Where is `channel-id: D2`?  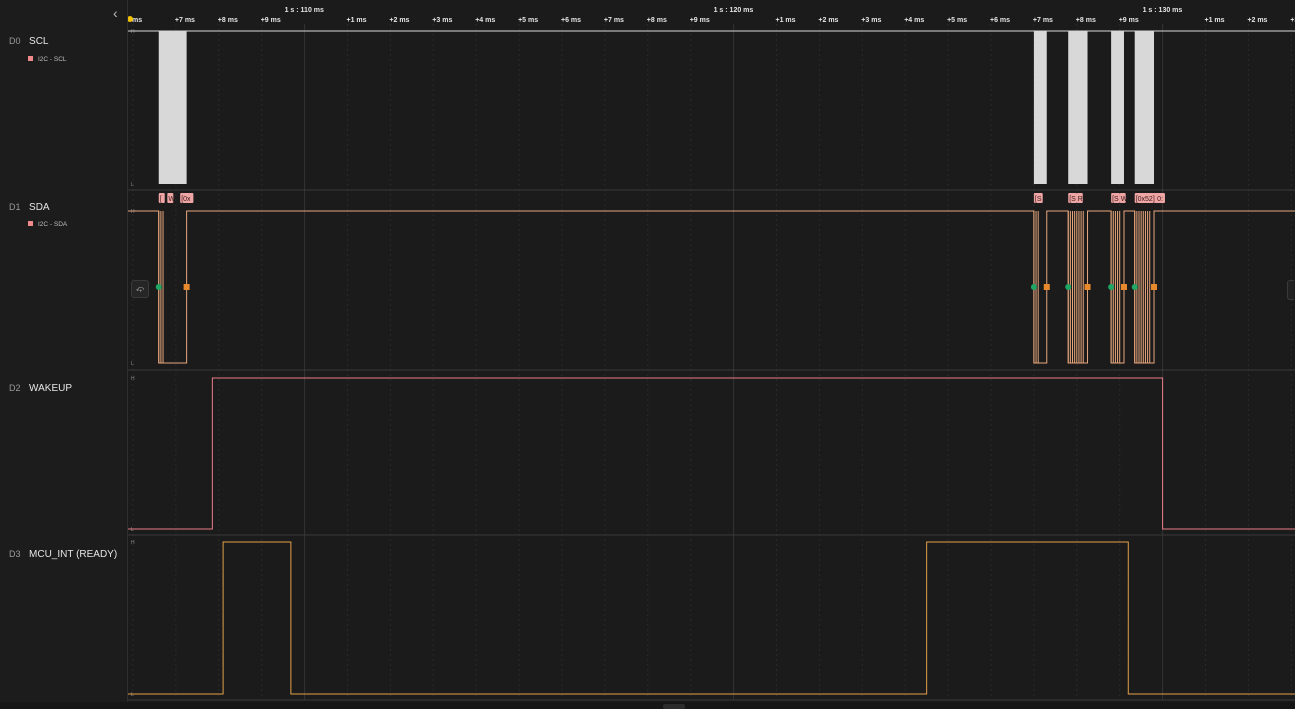
channel-id: D2 is located at coordinates (15, 388).